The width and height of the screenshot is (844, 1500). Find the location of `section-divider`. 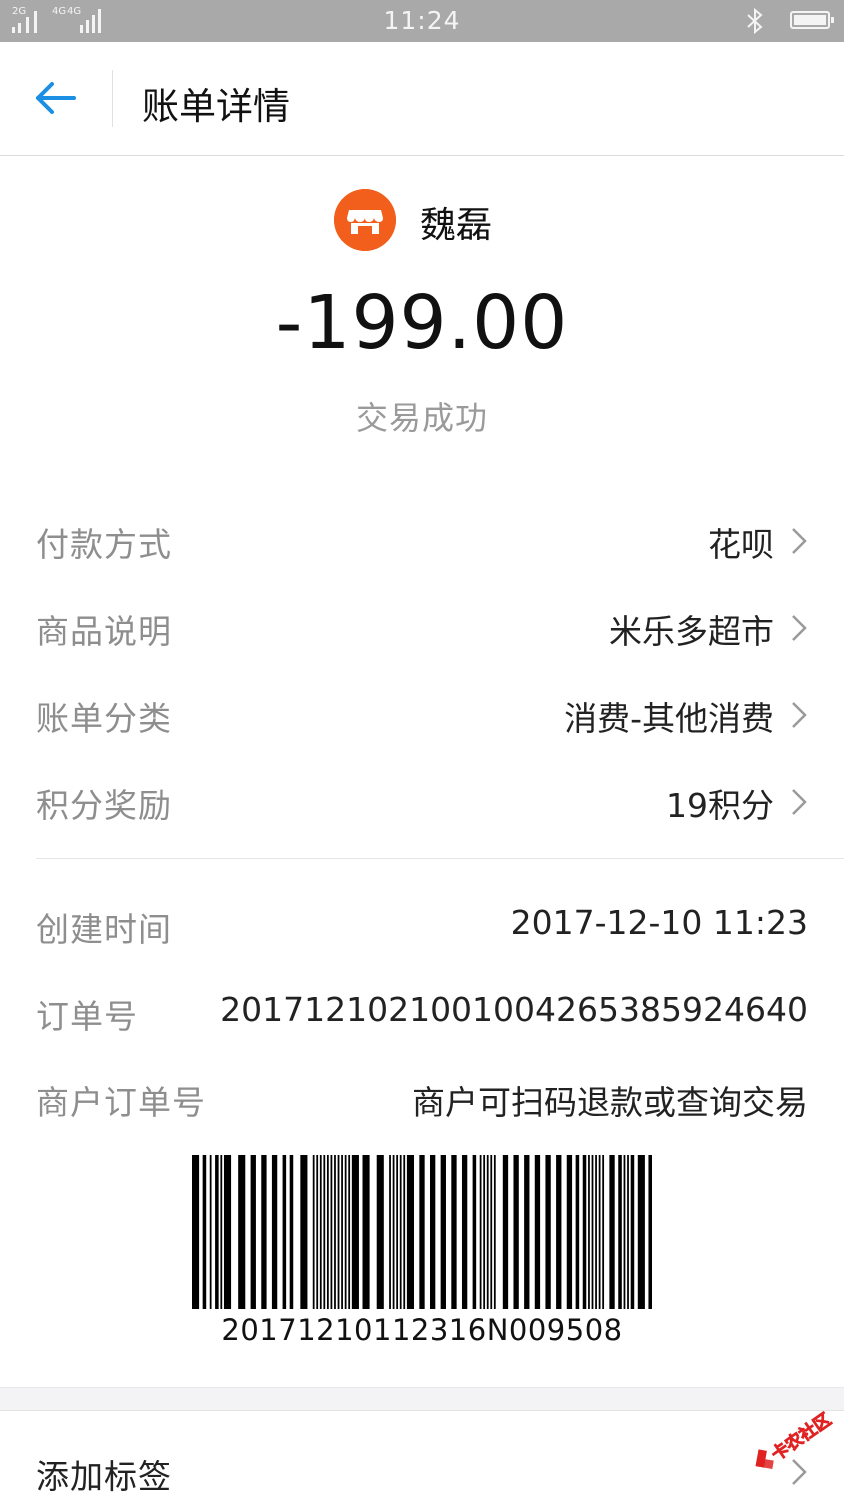

section-divider is located at coordinates (440, 858).